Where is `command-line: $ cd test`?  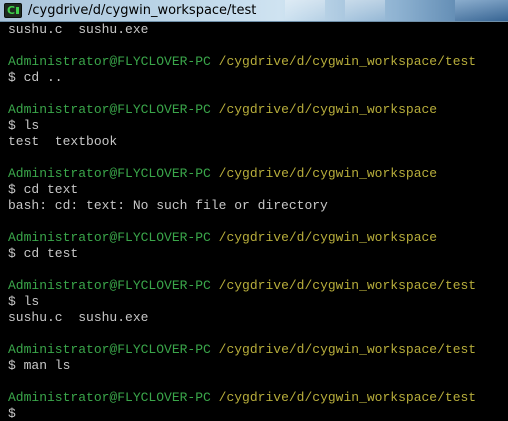
command-line: $ cd test is located at coordinates (43, 253).